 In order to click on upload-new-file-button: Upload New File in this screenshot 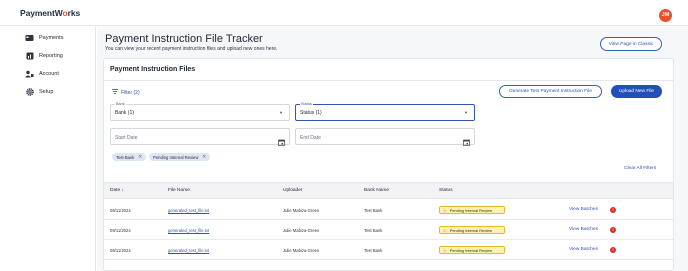, I will do `click(636, 91)`.